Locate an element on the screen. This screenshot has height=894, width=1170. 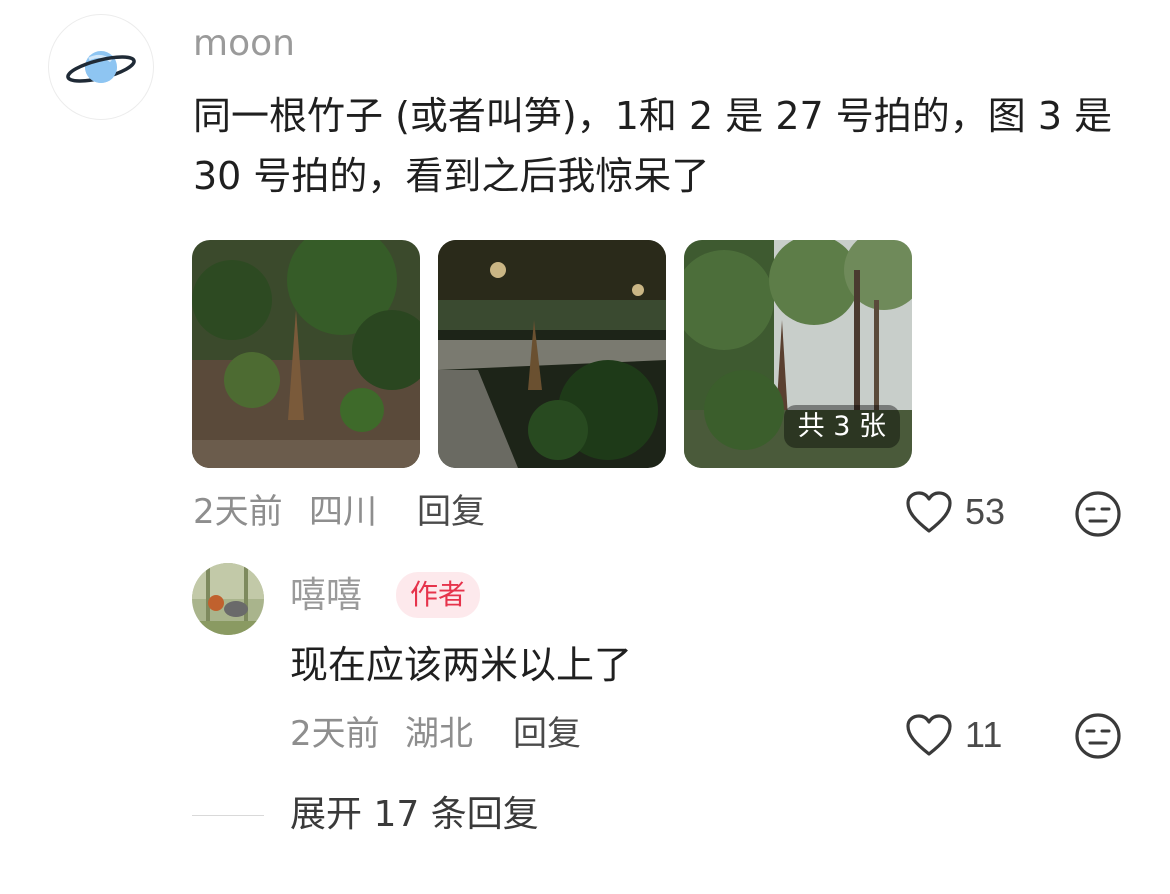
avatar is located at coordinates (101, 67).